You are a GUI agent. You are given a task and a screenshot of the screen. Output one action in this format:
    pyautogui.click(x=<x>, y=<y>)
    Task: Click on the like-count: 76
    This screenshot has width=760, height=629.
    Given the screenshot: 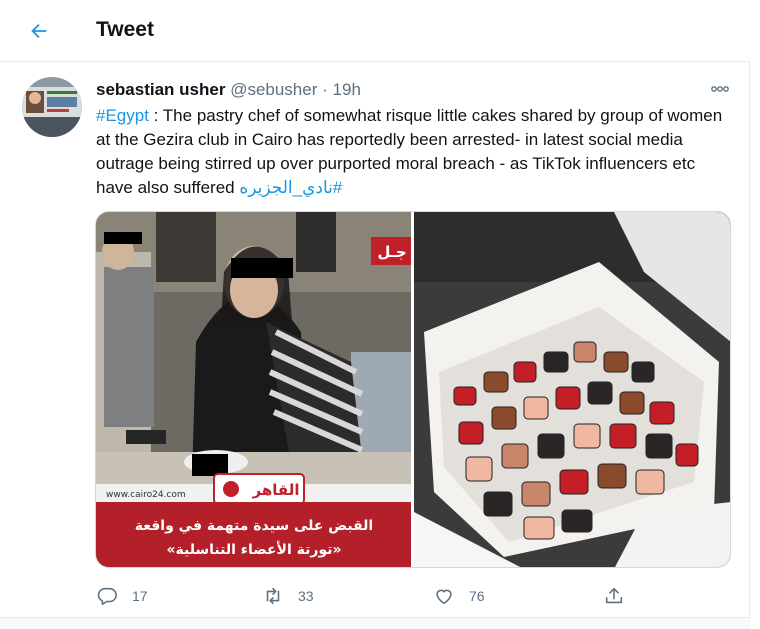 What is the action you would take?
    pyautogui.click(x=477, y=596)
    